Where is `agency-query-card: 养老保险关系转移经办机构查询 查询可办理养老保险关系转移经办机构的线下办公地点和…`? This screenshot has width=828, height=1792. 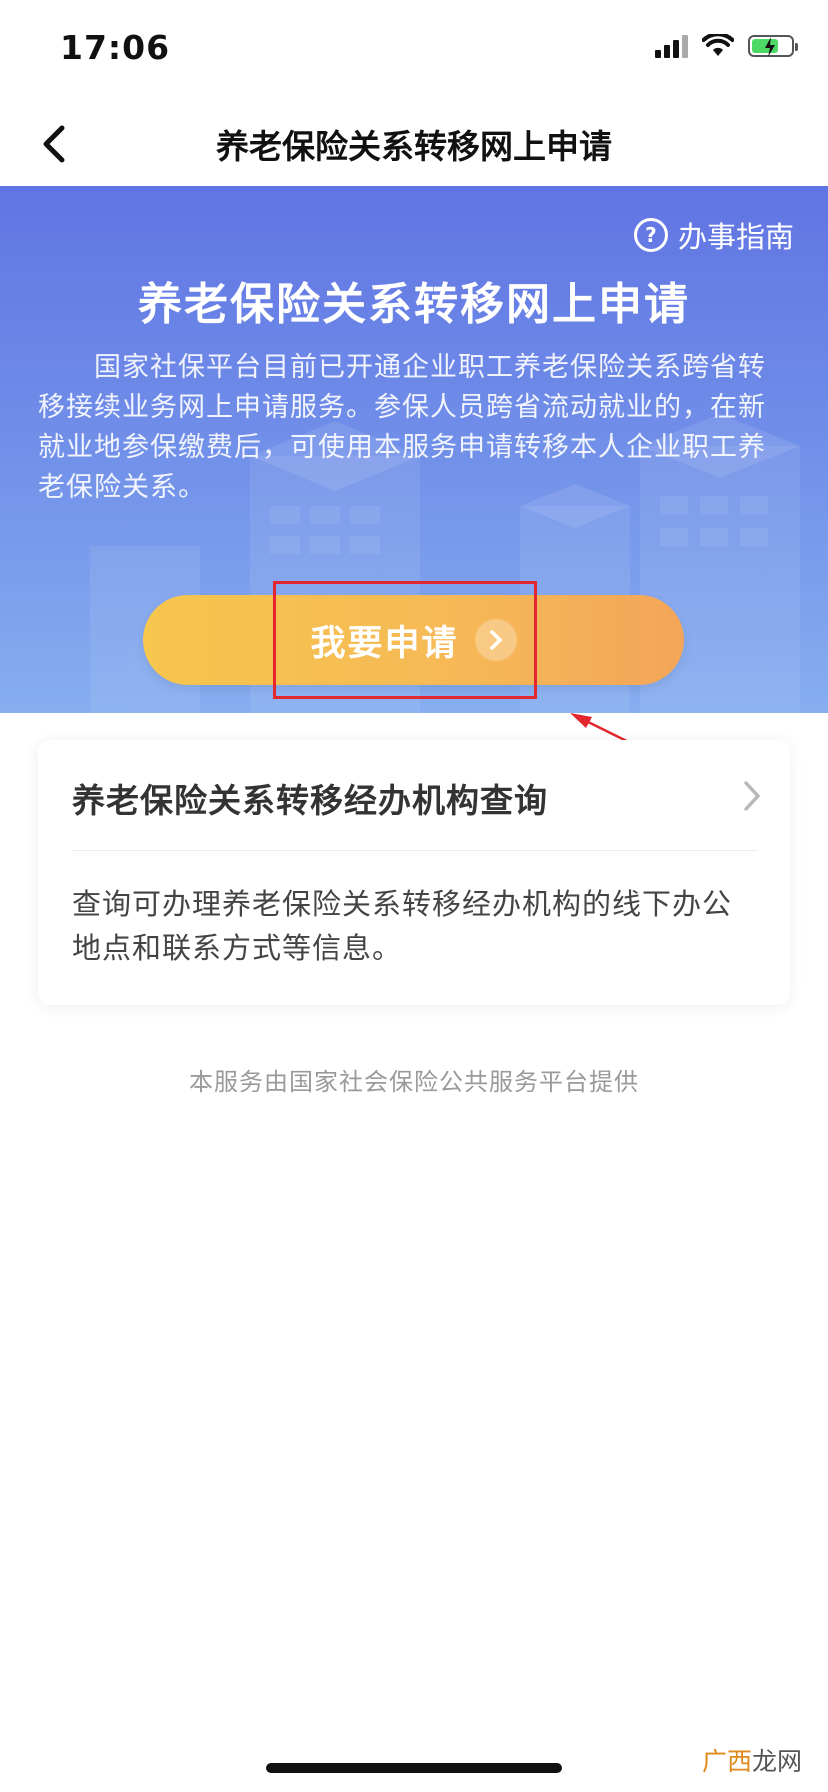
agency-query-card: 养老保险关系转移经办机构查询 查询可办理养老保险关系转移经办机构的线下办公地点和… is located at coordinates (414, 872).